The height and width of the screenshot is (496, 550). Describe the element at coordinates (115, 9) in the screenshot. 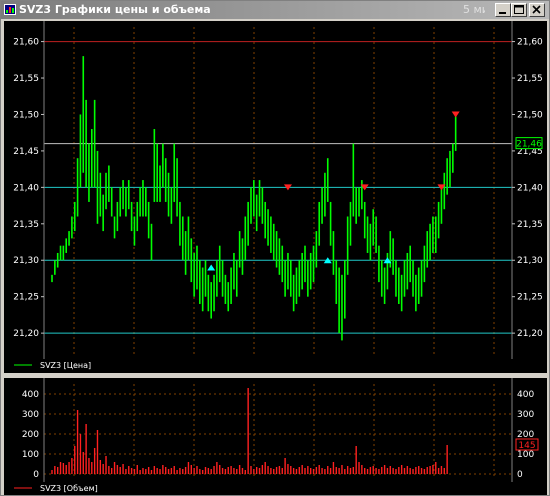

I see `window-title: SVZ3 Графики цены и объема` at that location.